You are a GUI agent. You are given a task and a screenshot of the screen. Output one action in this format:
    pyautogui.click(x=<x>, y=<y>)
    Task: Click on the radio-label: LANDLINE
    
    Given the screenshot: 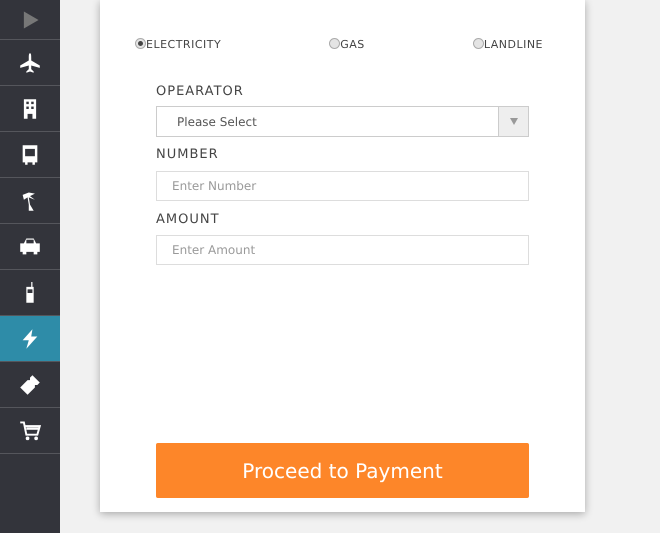 What is the action you would take?
    pyautogui.click(x=513, y=45)
    